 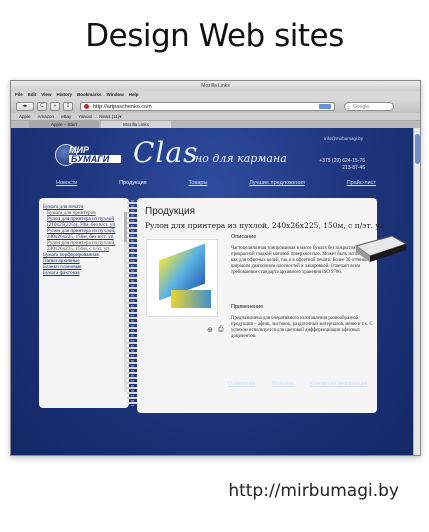 I want to click on brand-title: Clas, so click(x=166, y=152).